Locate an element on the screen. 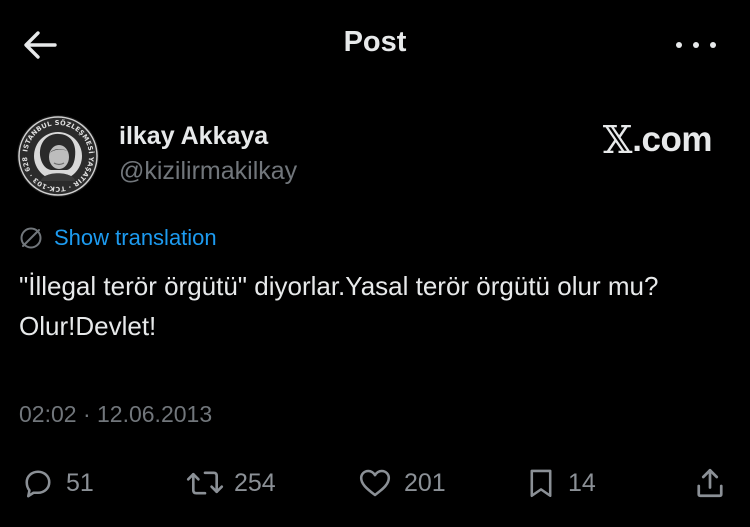  more-options-button is located at coordinates (696, 45).